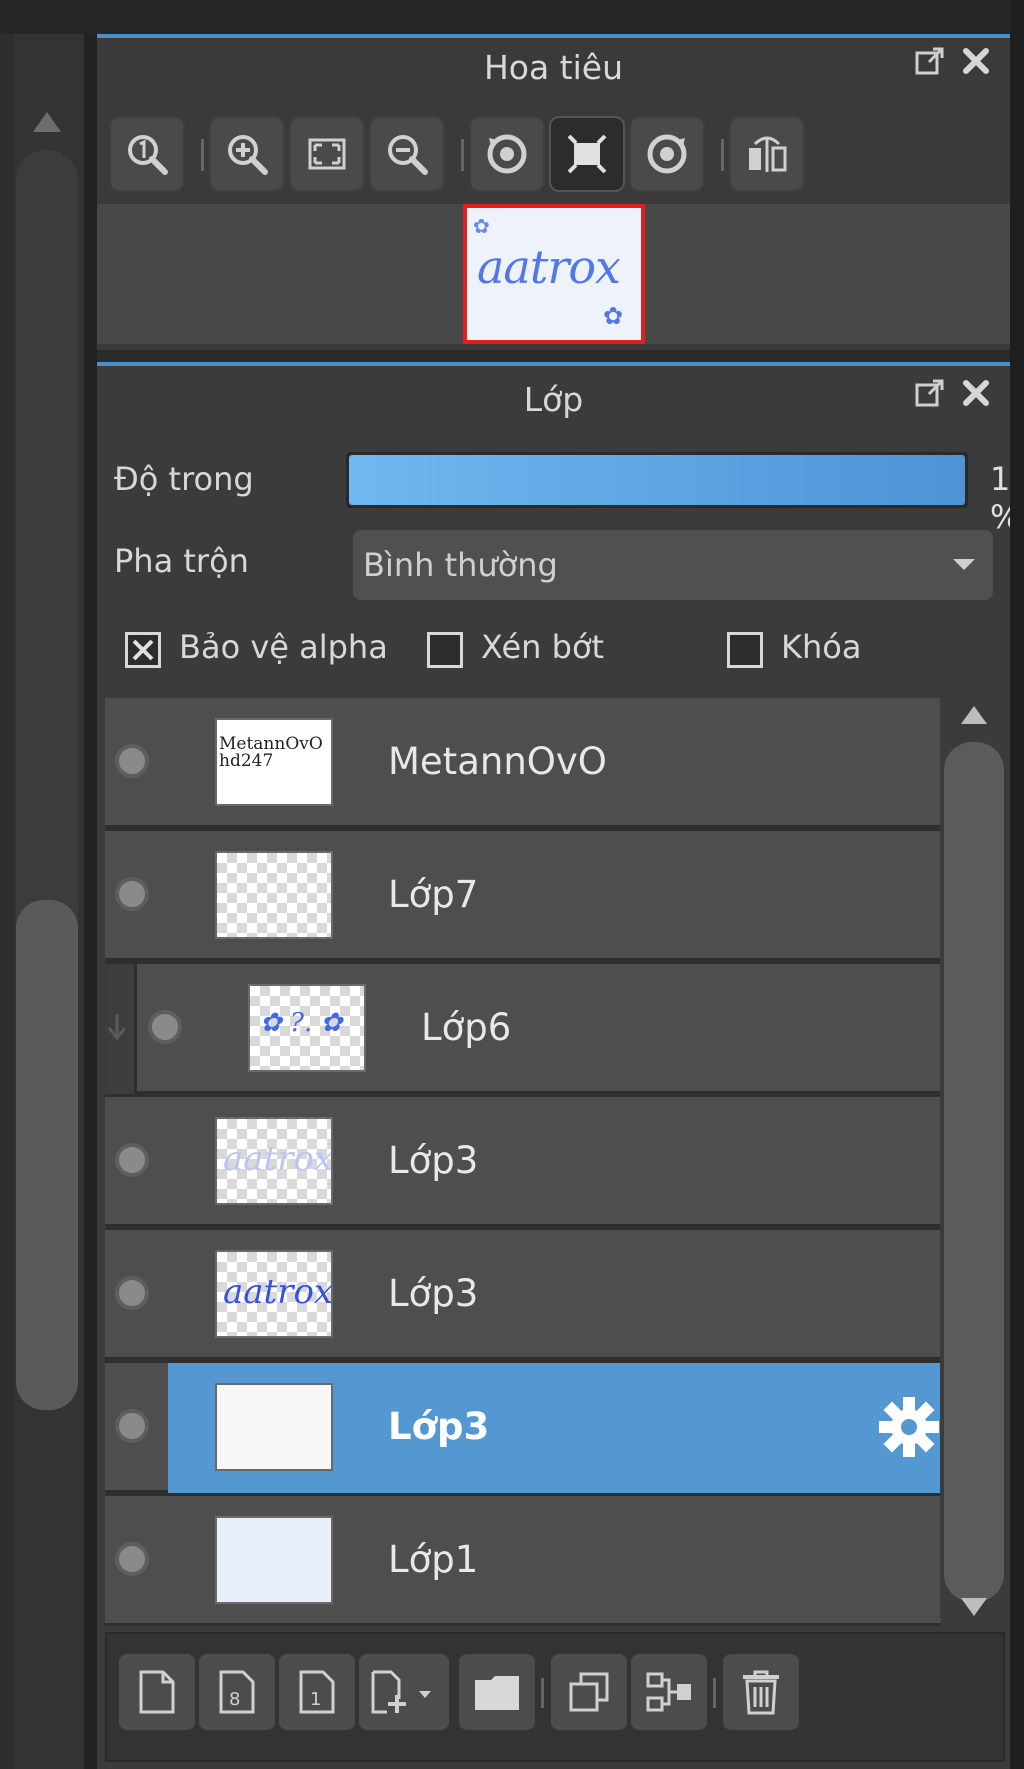 The height and width of the screenshot is (1769, 1024). What do you see at coordinates (974, 715) in the screenshot?
I see `scroll-up-arrow-icon` at bounding box center [974, 715].